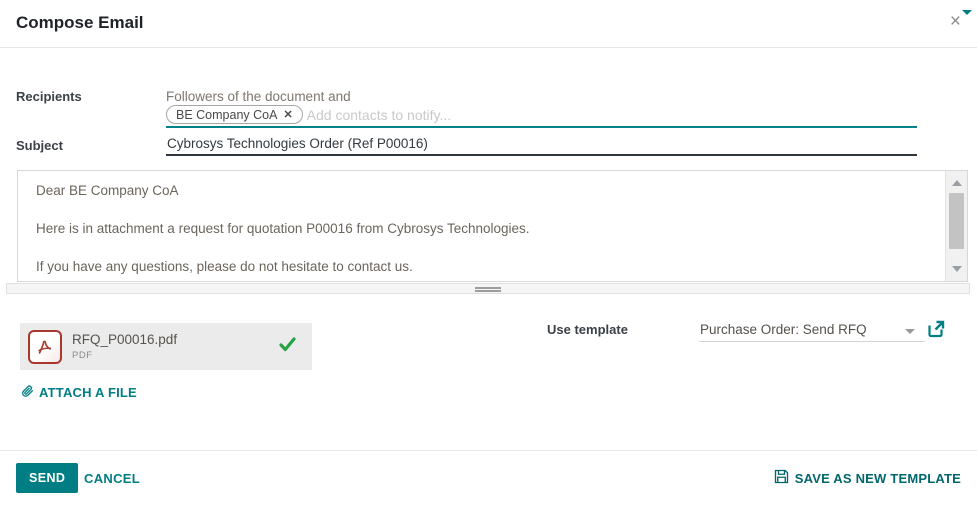 The width and height of the screenshot is (977, 516). I want to click on recipients-label: Recipients, so click(49, 96).